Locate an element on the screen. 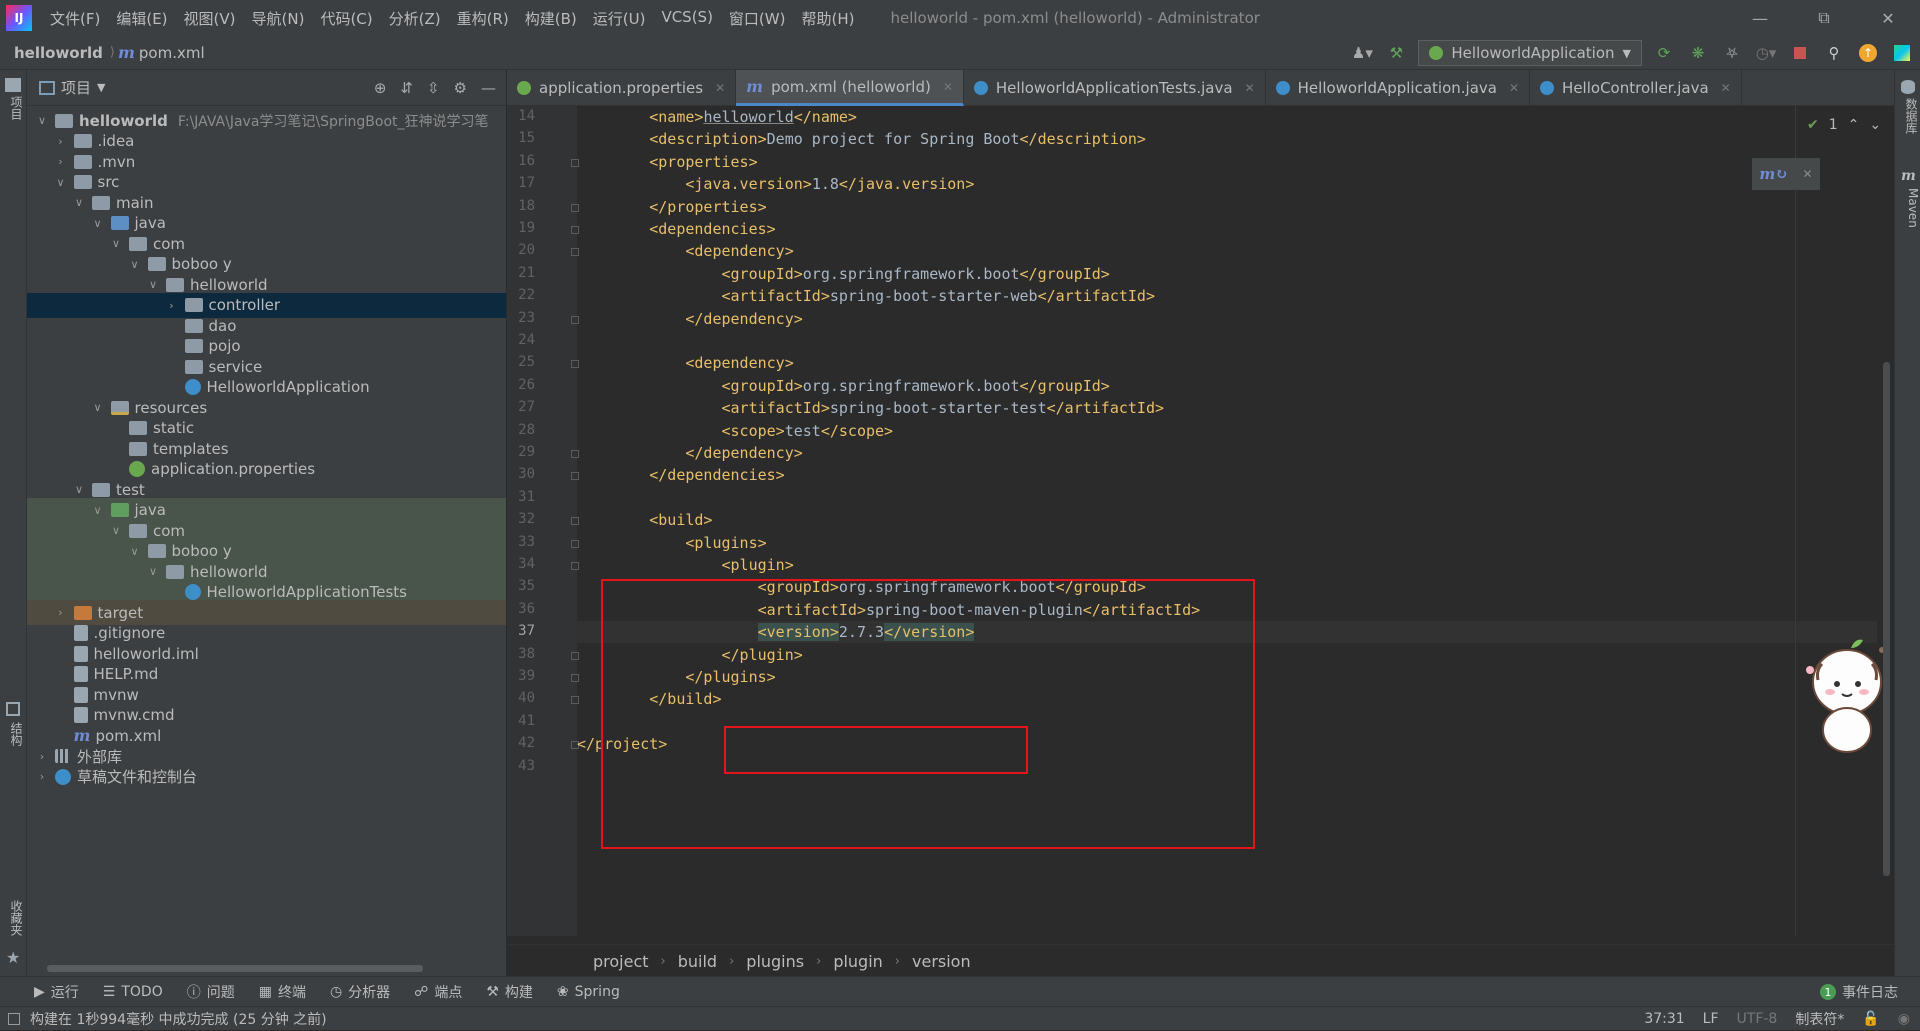  run-configuration-select: HelloworldApplication ▼ is located at coordinates (1530, 53).